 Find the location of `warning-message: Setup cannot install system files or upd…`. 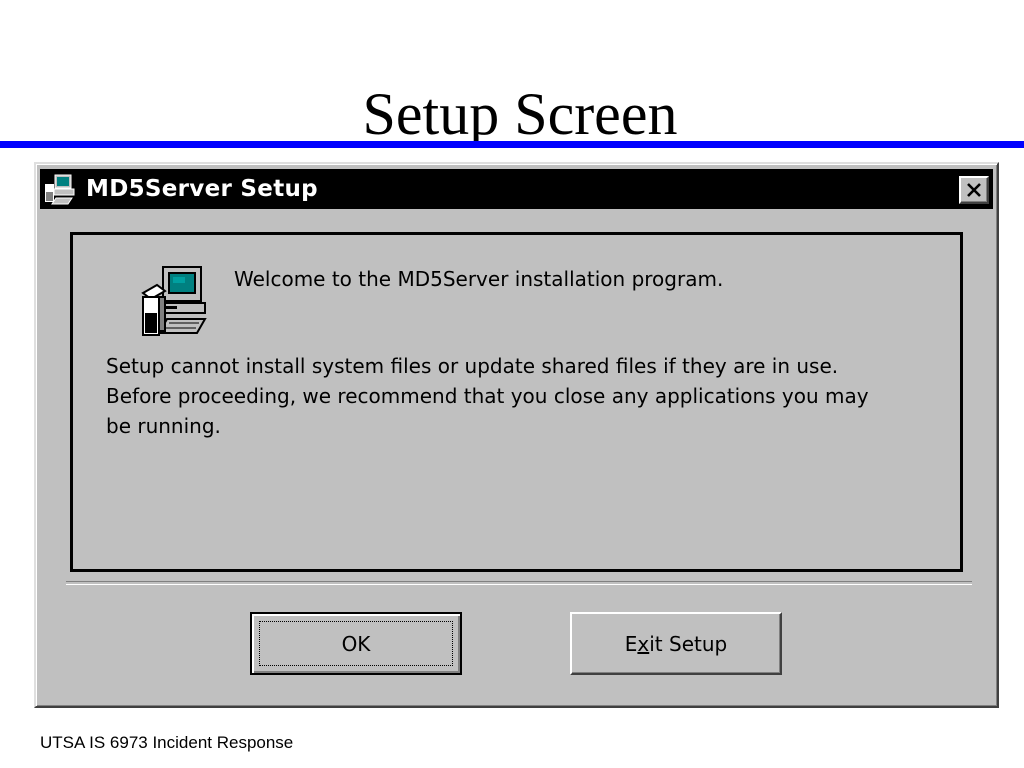

warning-message: Setup cannot install system files or upd… is located at coordinates (521, 396).